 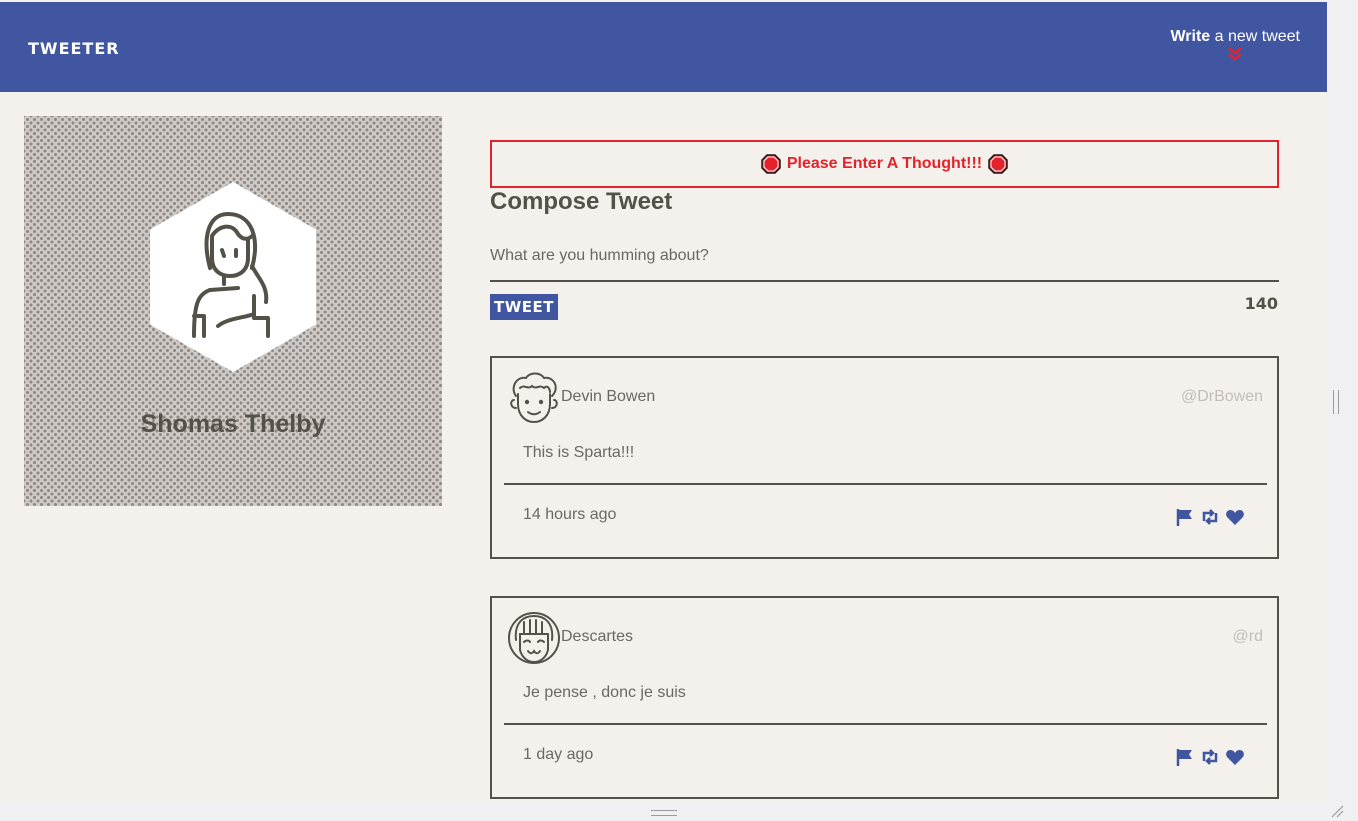 I want to click on vertical-resize-handle, so click(x=1336, y=402).